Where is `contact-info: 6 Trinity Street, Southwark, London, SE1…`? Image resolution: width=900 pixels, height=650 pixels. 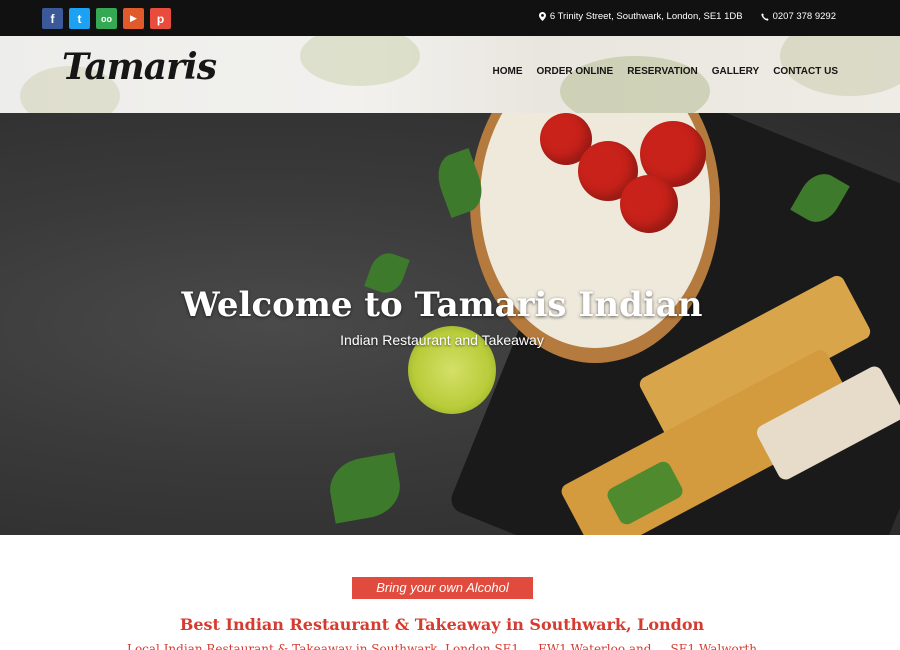
contact-info: 6 Trinity Street, Southwark, London, SE1… is located at coordinates (687, 16).